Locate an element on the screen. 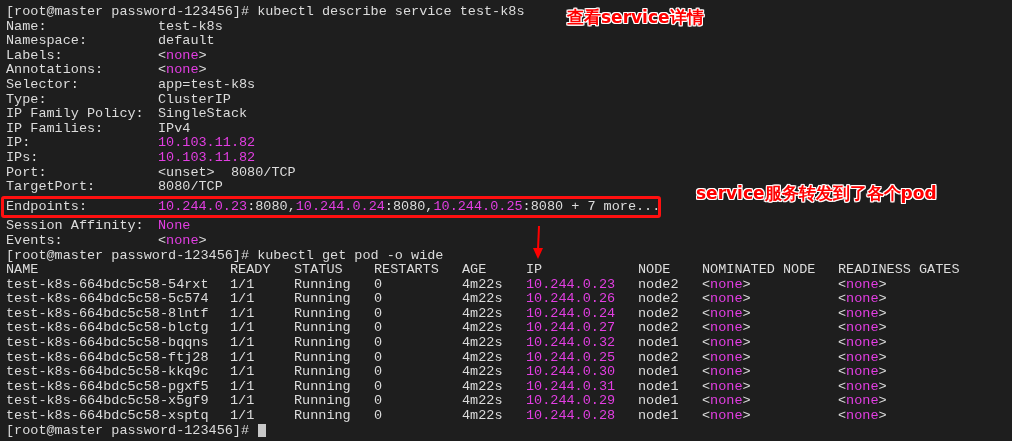  field-label: Namespace: is located at coordinates (47, 41).